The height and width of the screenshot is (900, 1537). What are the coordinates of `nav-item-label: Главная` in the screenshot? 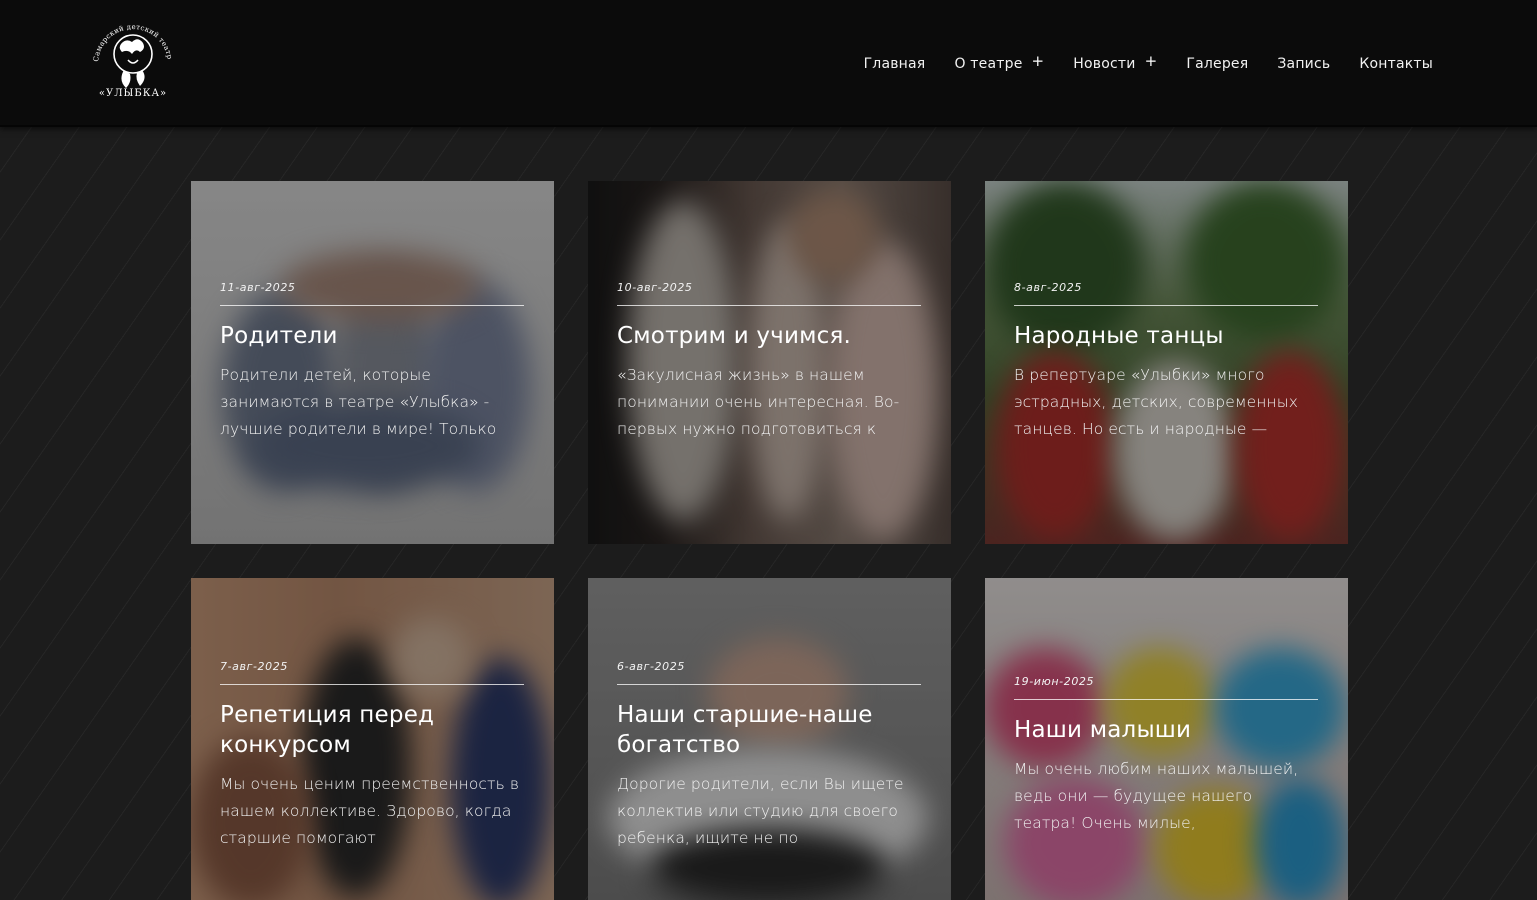 It's located at (894, 64).